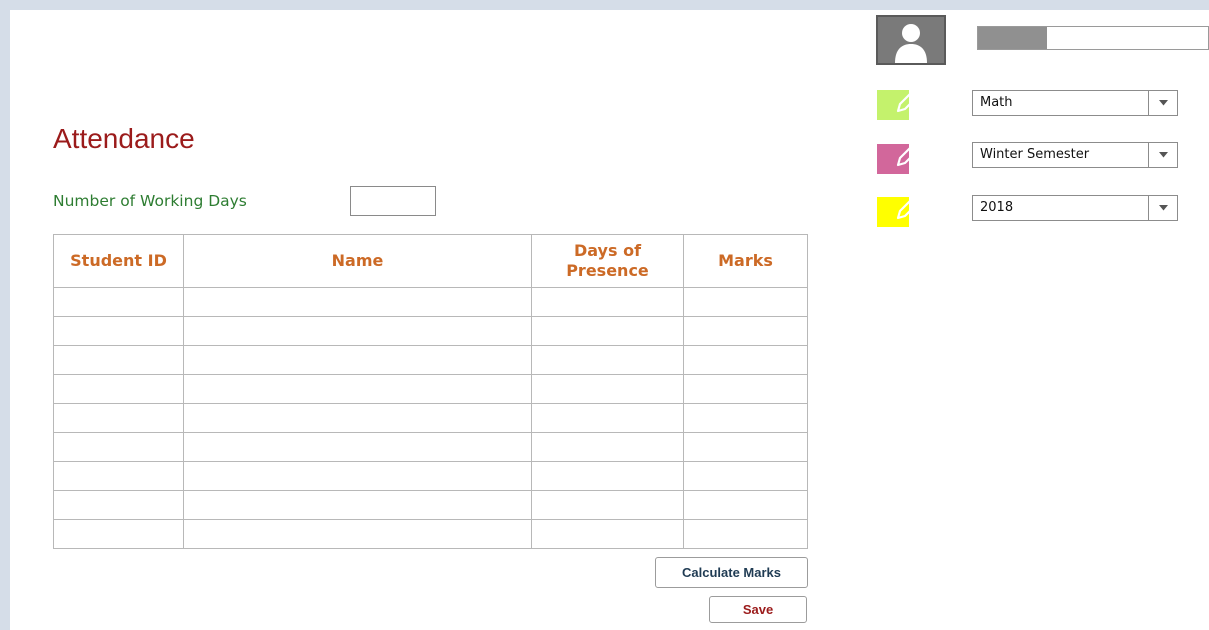 The width and height of the screenshot is (1209, 630). I want to click on column-header-student-id: Student ID, so click(118, 261).